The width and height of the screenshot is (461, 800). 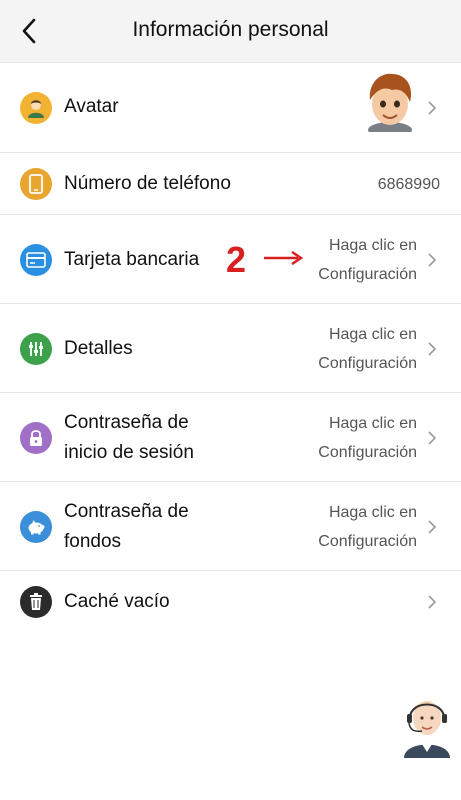 I want to click on phone-icon, so click(x=36, y=184).